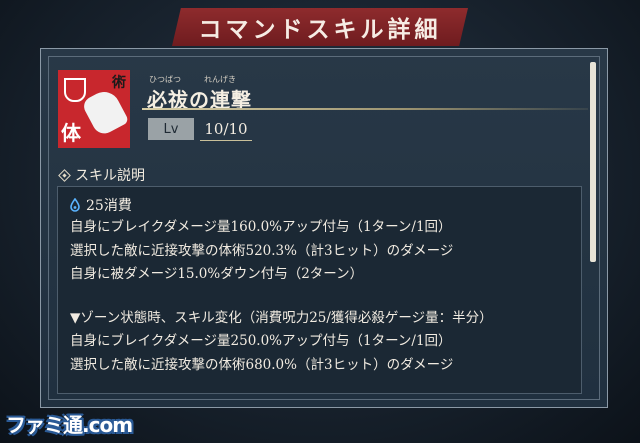  Describe the element at coordinates (262, 364) in the screenshot. I see `zone-description-line: 選択した敵に近接攻撃の体術680.0%（計3ヒット）のダメージ` at that location.